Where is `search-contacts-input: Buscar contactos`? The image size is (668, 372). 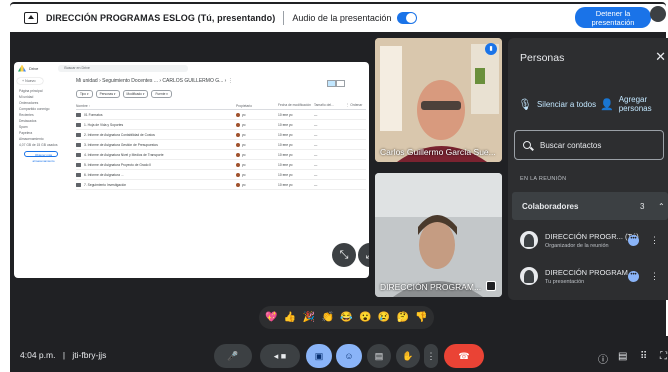
search-contacts-input: Buscar contactos is located at coordinates (589, 145).